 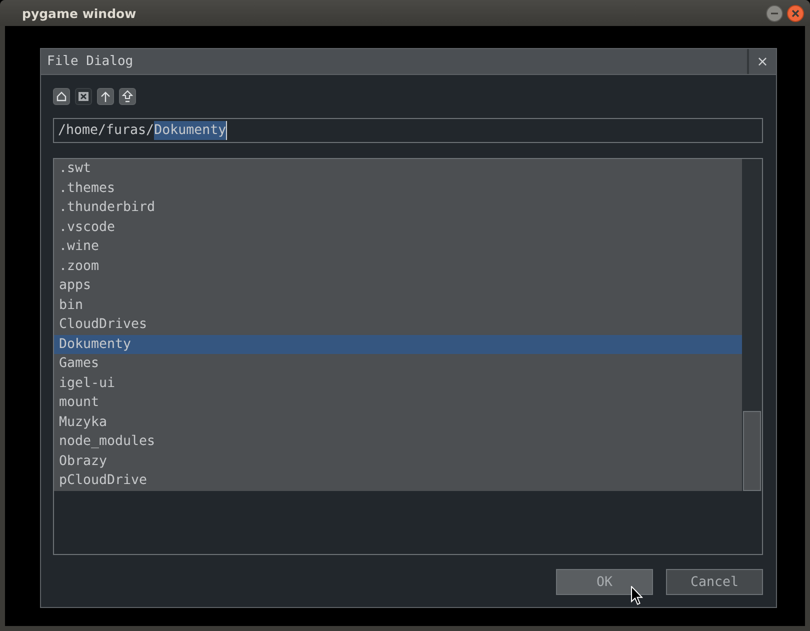 I want to click on cancel-button: Cancel, so click(x=714, y=582).